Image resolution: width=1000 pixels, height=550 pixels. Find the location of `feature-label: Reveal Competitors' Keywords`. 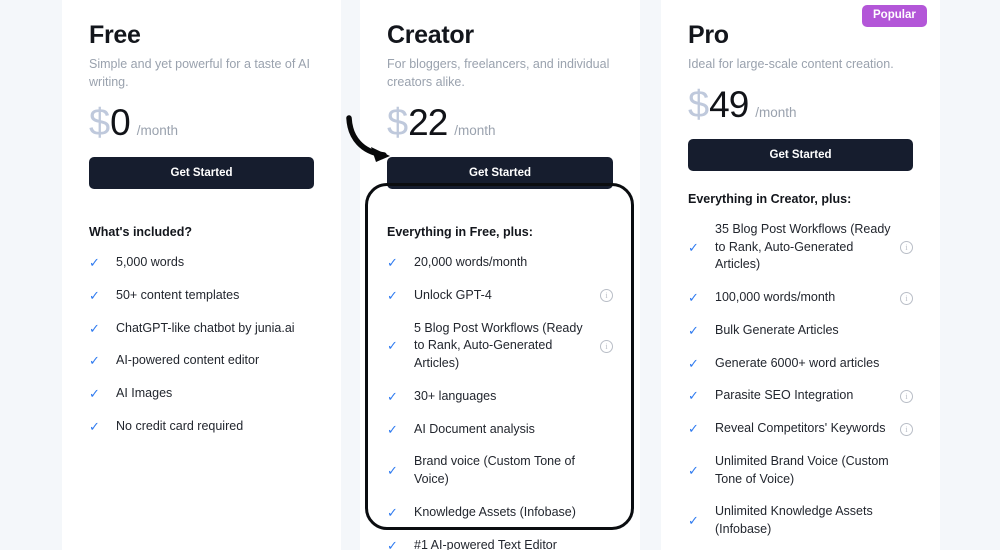

feature-label: Reveal Competitors' Keywords is located at coordinates (800, 428).